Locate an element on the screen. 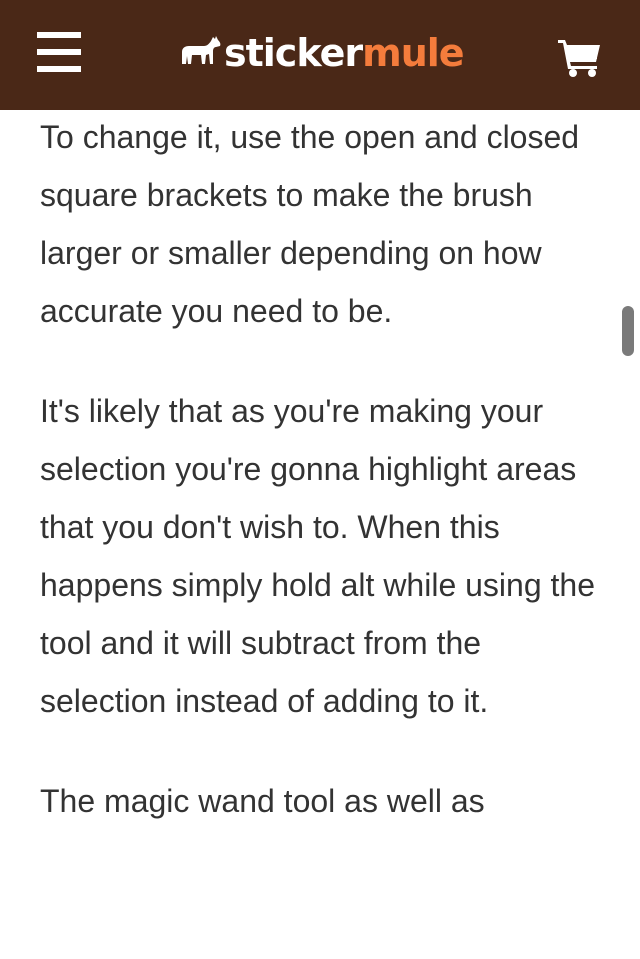 Image resolution: width=640 pixels, height=959 pixels. top-nav-bar: stickermule is located at coordinates (320, 55).